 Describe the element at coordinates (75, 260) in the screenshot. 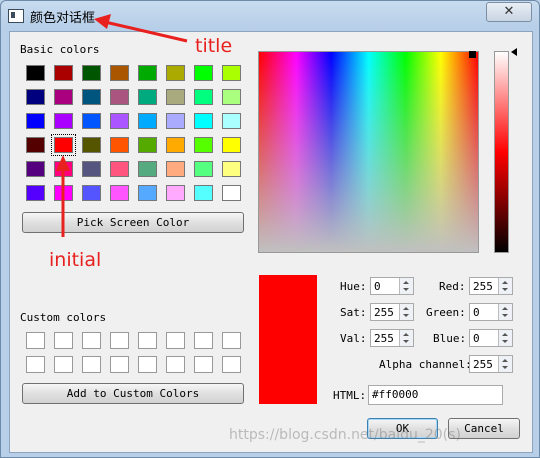

I see `initial-annotation: initial` at that location.